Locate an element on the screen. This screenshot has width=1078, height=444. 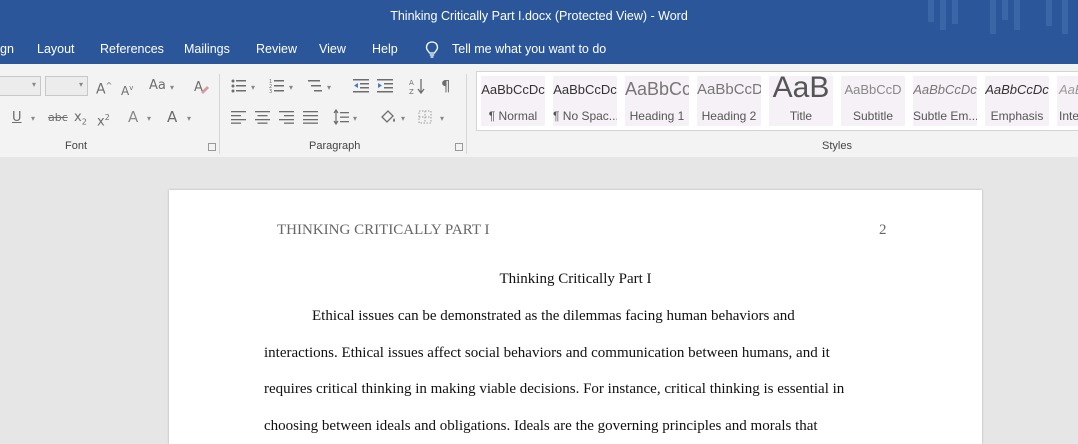
paragraph-group-label: Paragraph is located at coordinates (335, 146).